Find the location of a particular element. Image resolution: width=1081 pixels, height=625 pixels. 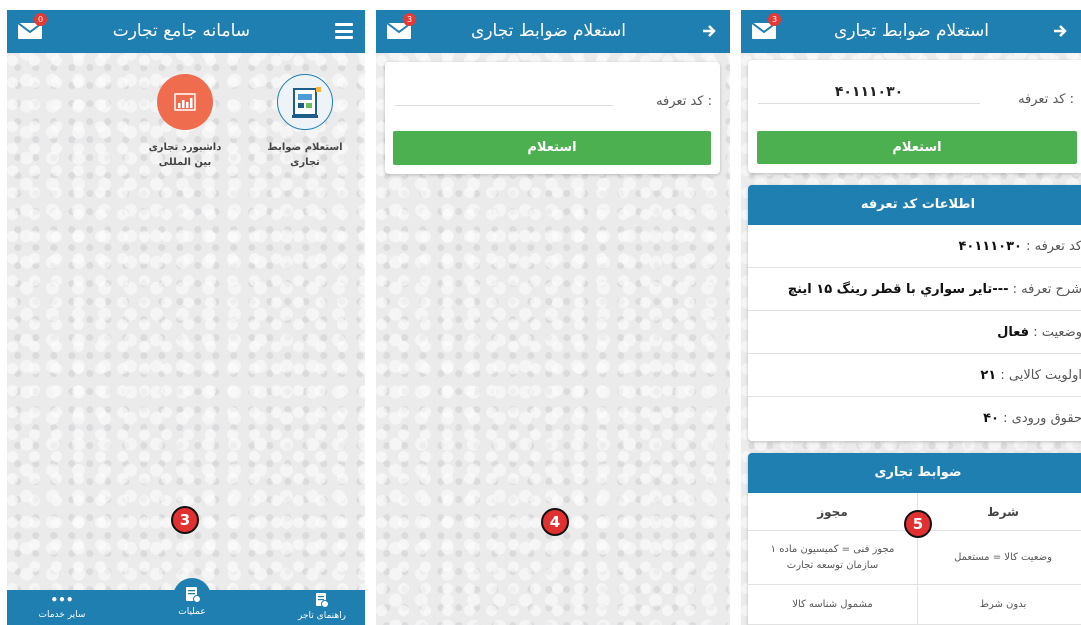

rule-condition-cell: وضعیت کالا = مستعمل is located at coordinates (999, 558).